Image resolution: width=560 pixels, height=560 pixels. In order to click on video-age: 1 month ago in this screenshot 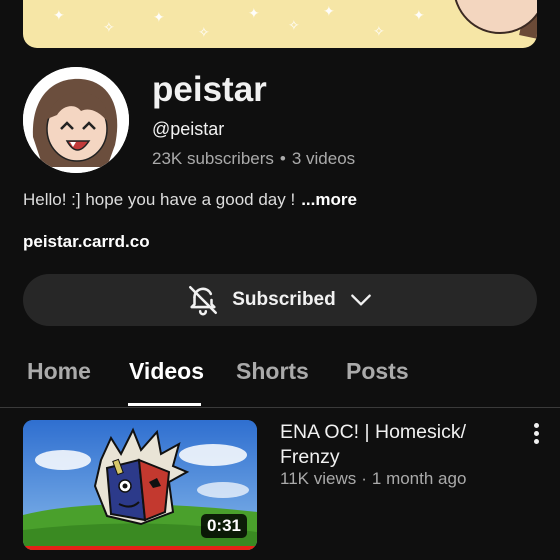, I will do `click(419, 478)`.